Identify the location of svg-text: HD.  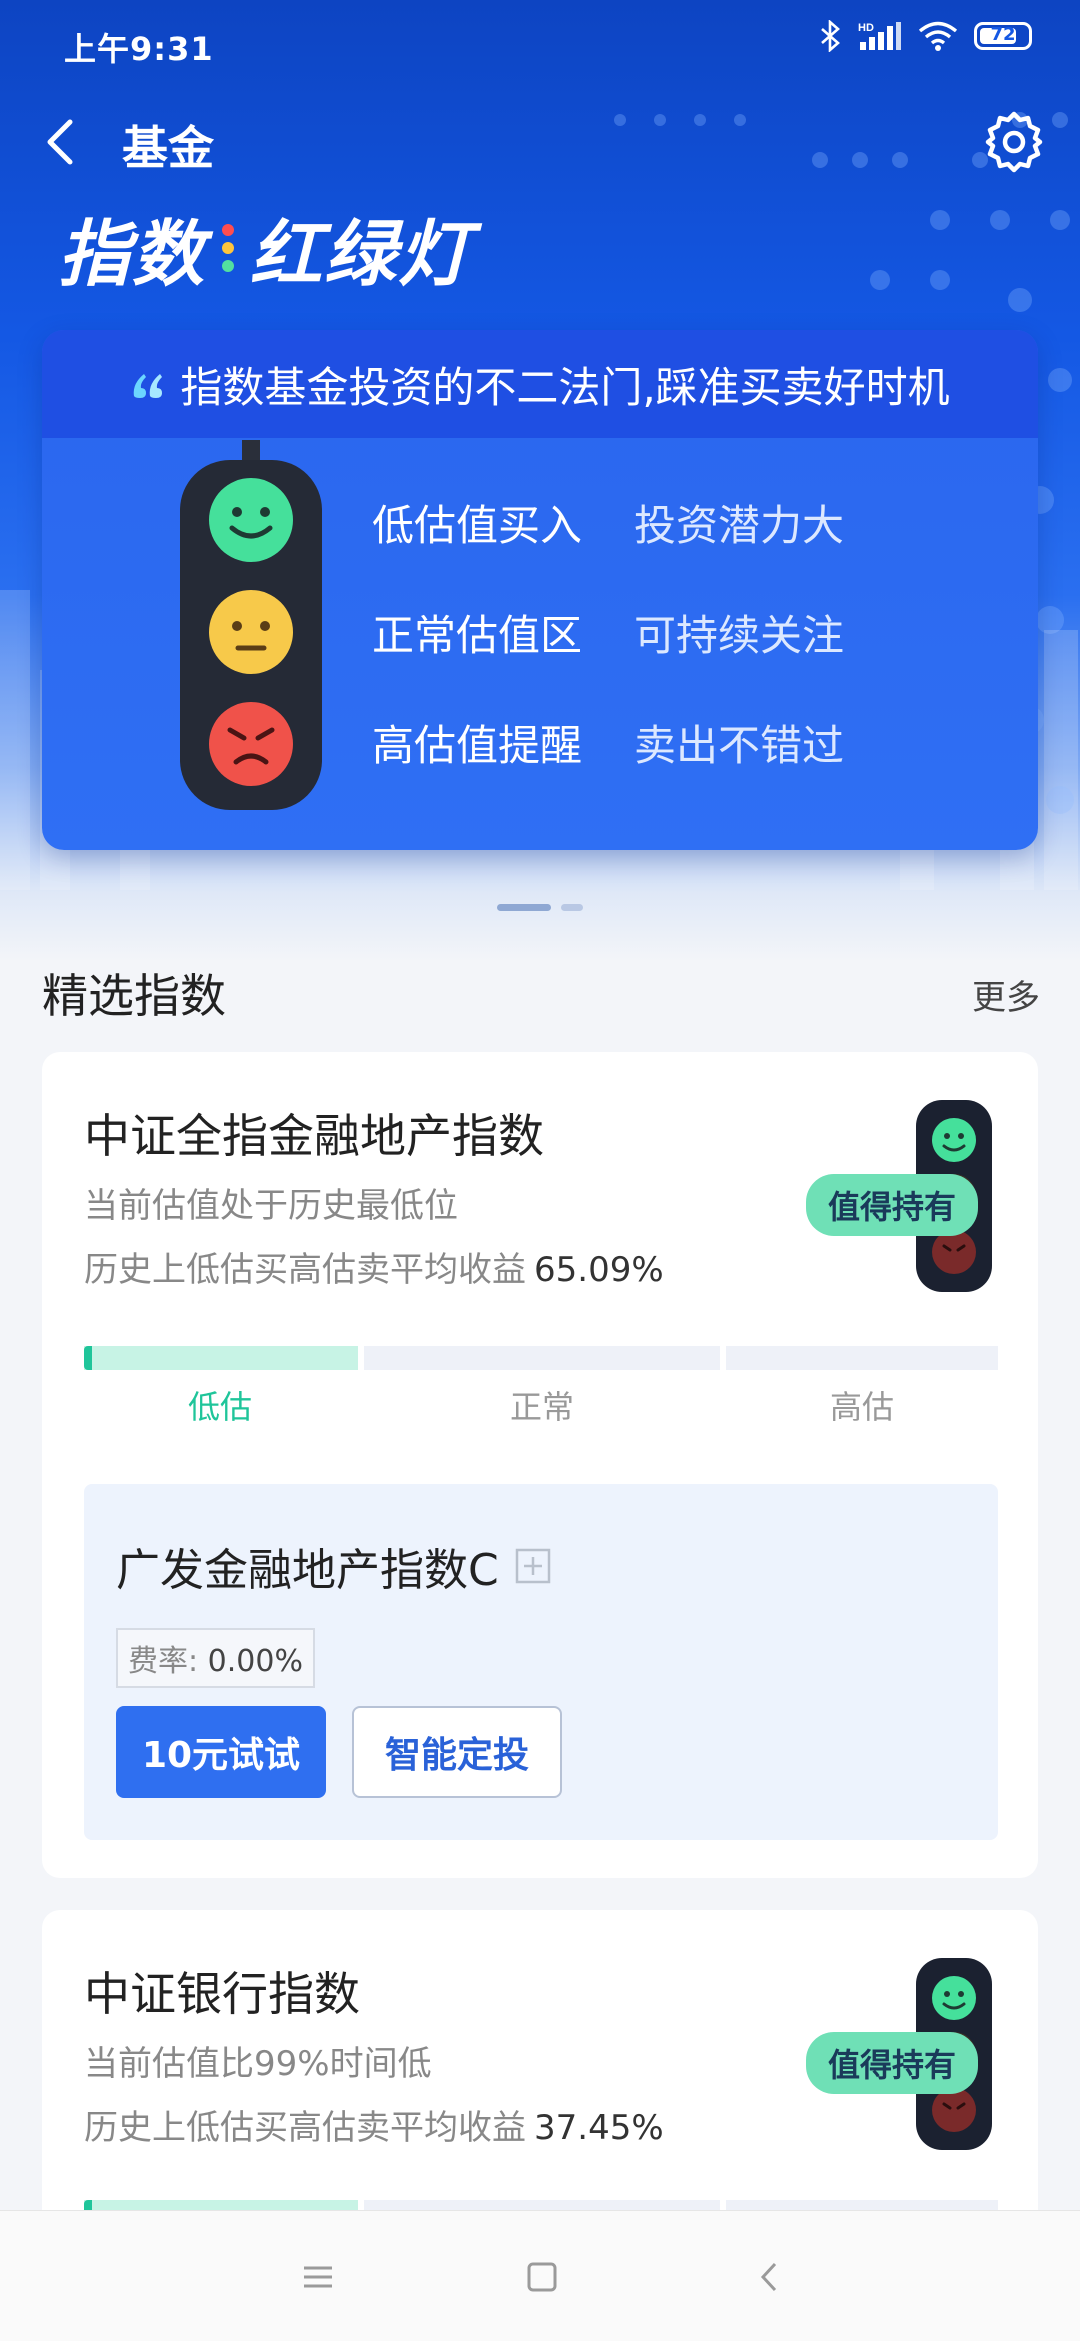
(866, 28).